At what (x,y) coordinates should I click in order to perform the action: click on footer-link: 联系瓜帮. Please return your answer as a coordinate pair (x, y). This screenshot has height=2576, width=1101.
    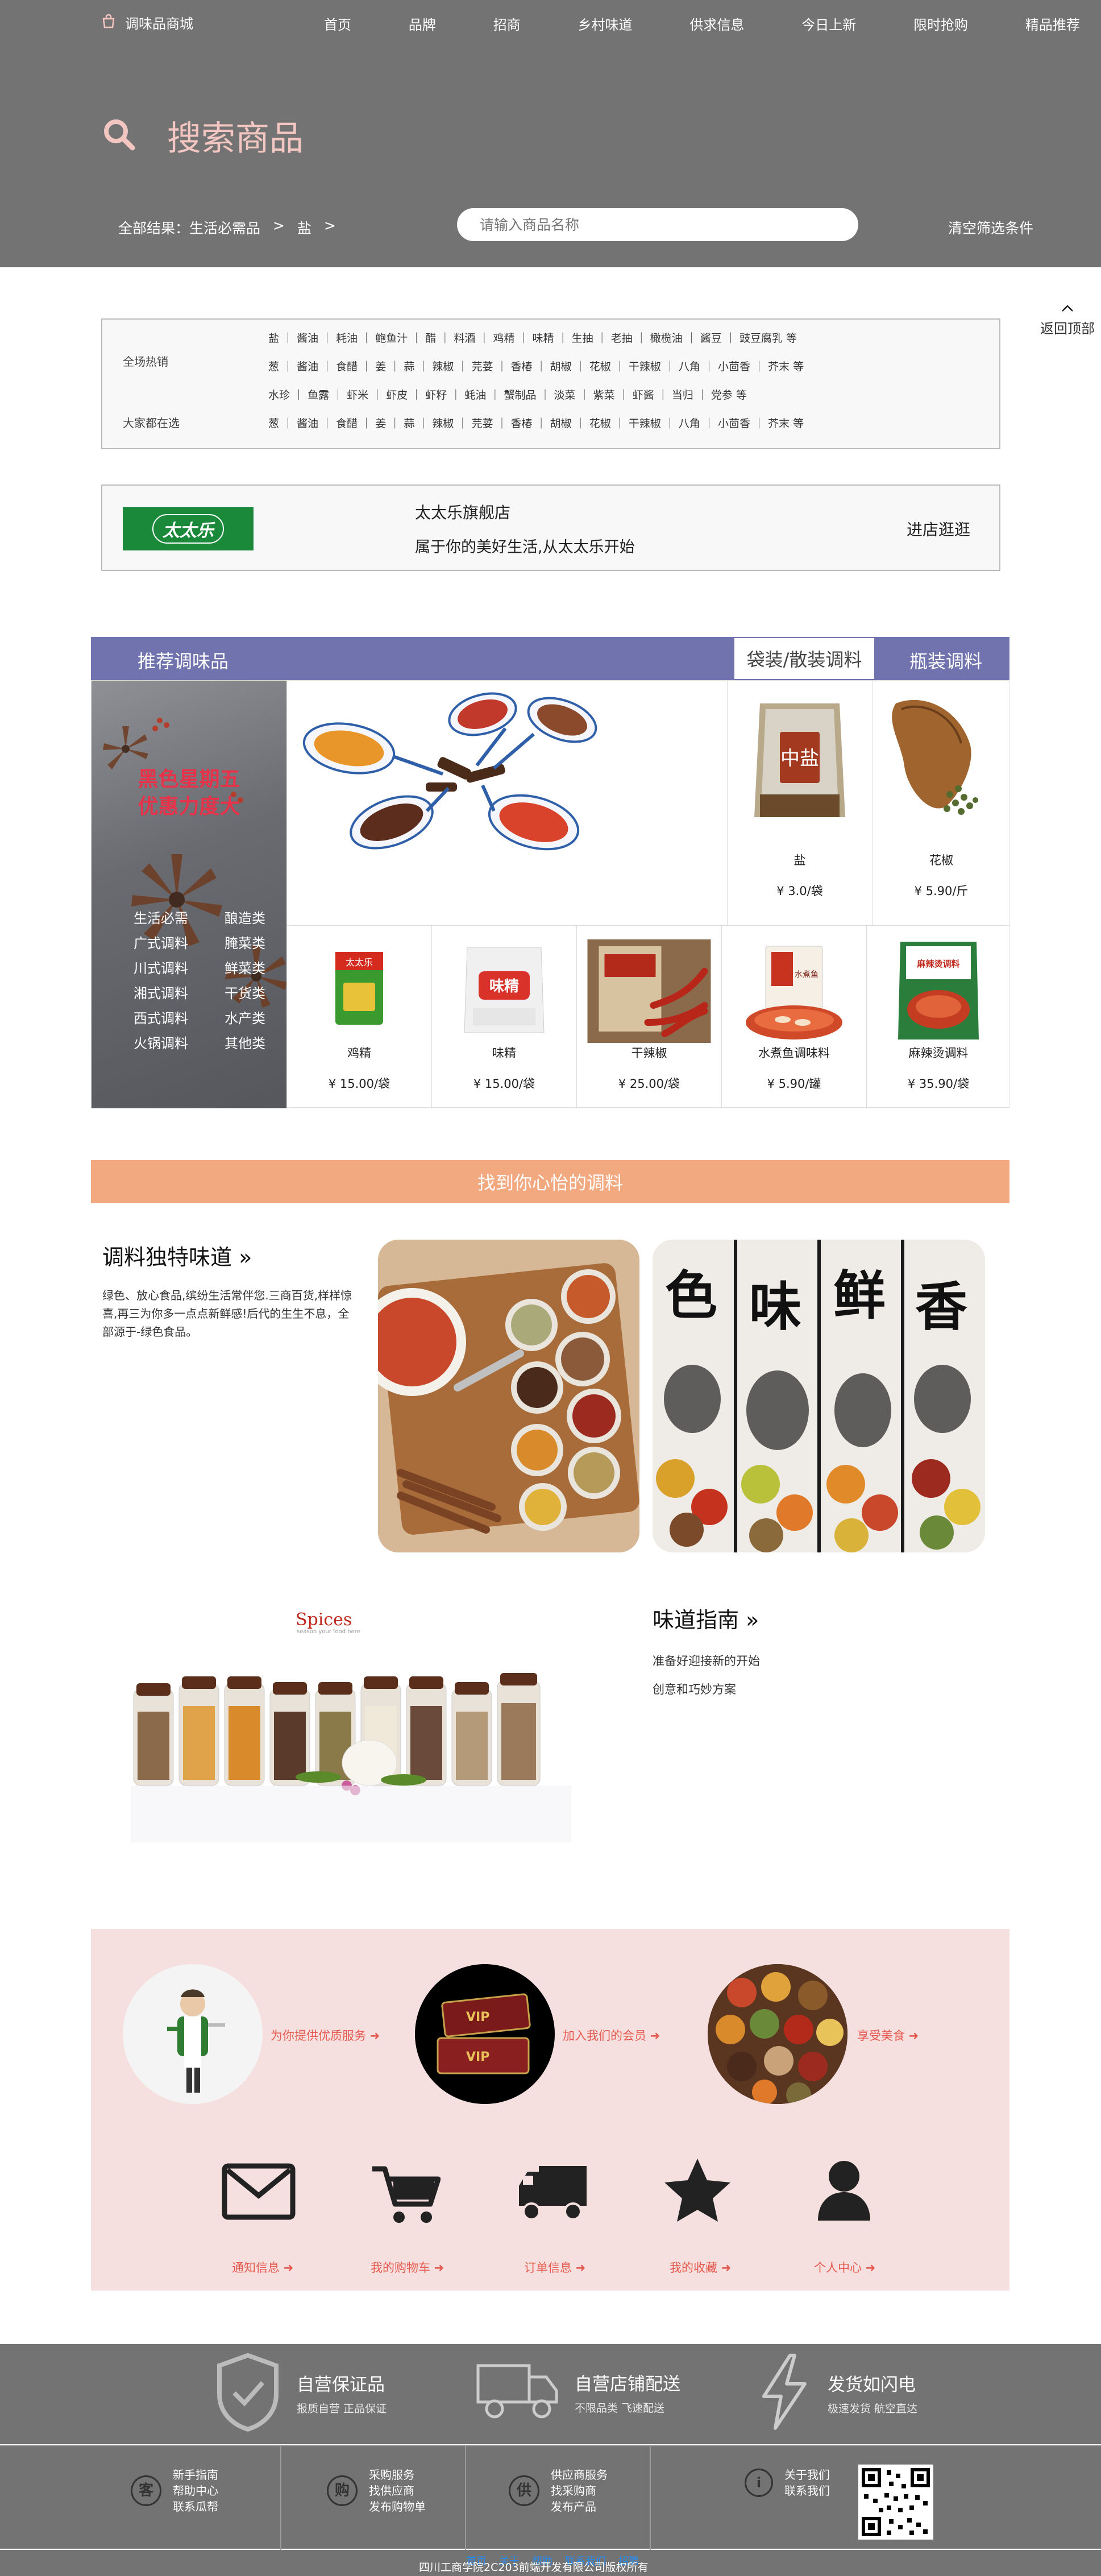
    Looking at the image, I should click on (195, 2507).